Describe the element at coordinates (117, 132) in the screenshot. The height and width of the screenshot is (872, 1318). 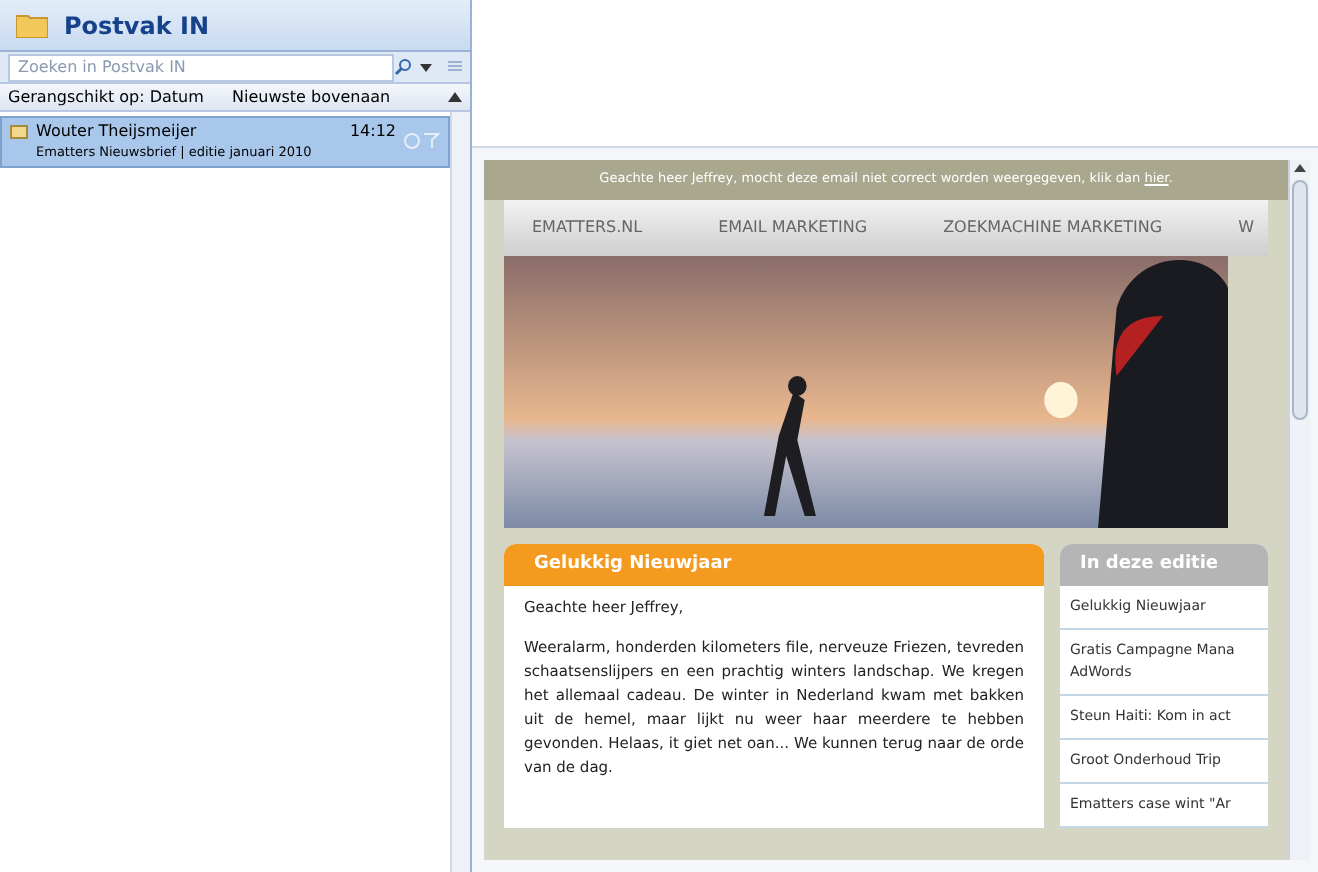
I see `message-sender: Wouter Theijsmeijer` at that location.